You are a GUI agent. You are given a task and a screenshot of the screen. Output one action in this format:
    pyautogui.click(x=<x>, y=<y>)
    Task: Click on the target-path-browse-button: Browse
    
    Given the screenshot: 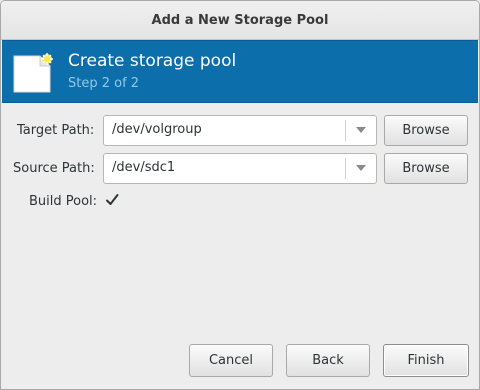 What is the action you would take?
    pyautogui.click(x=426, y=130)
    